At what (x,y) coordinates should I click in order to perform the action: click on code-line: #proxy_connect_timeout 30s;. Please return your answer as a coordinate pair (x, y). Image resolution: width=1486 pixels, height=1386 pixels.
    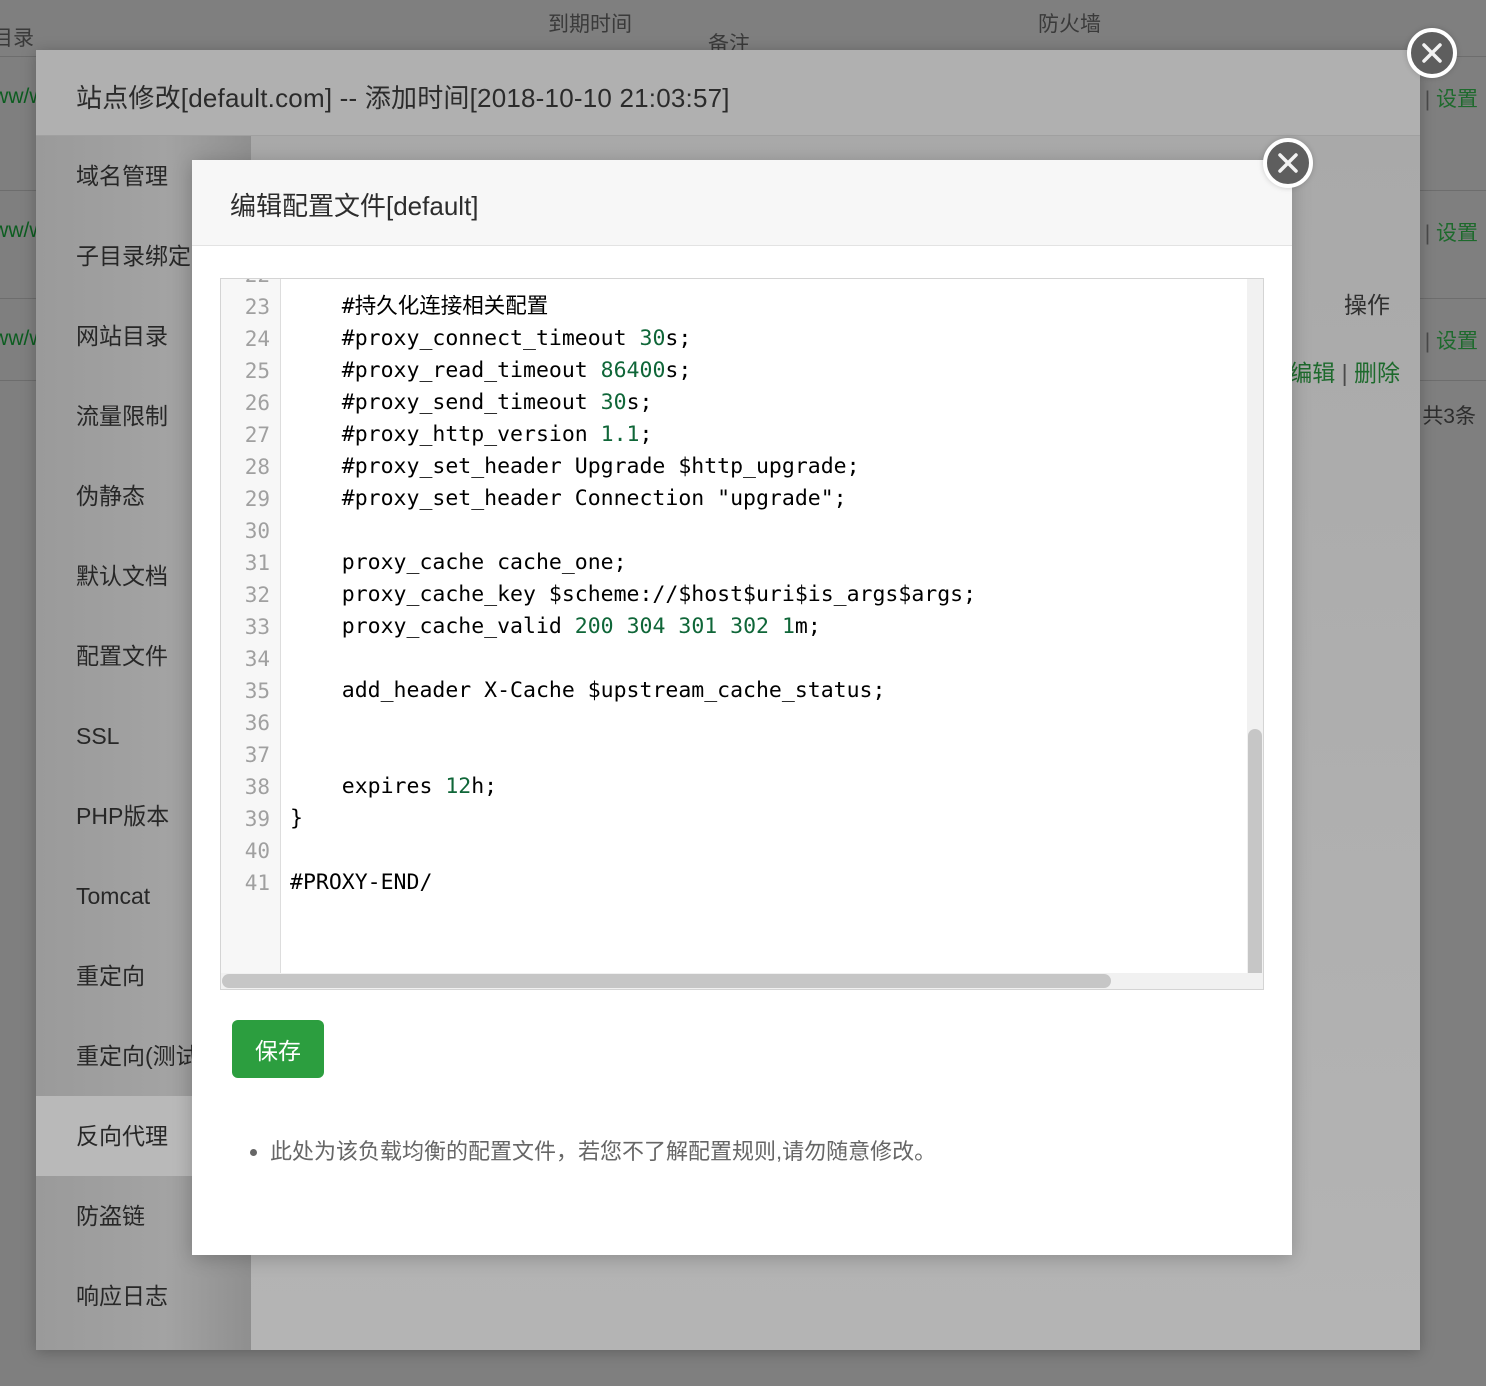
    Looking at the image, I should click on (772, 339).